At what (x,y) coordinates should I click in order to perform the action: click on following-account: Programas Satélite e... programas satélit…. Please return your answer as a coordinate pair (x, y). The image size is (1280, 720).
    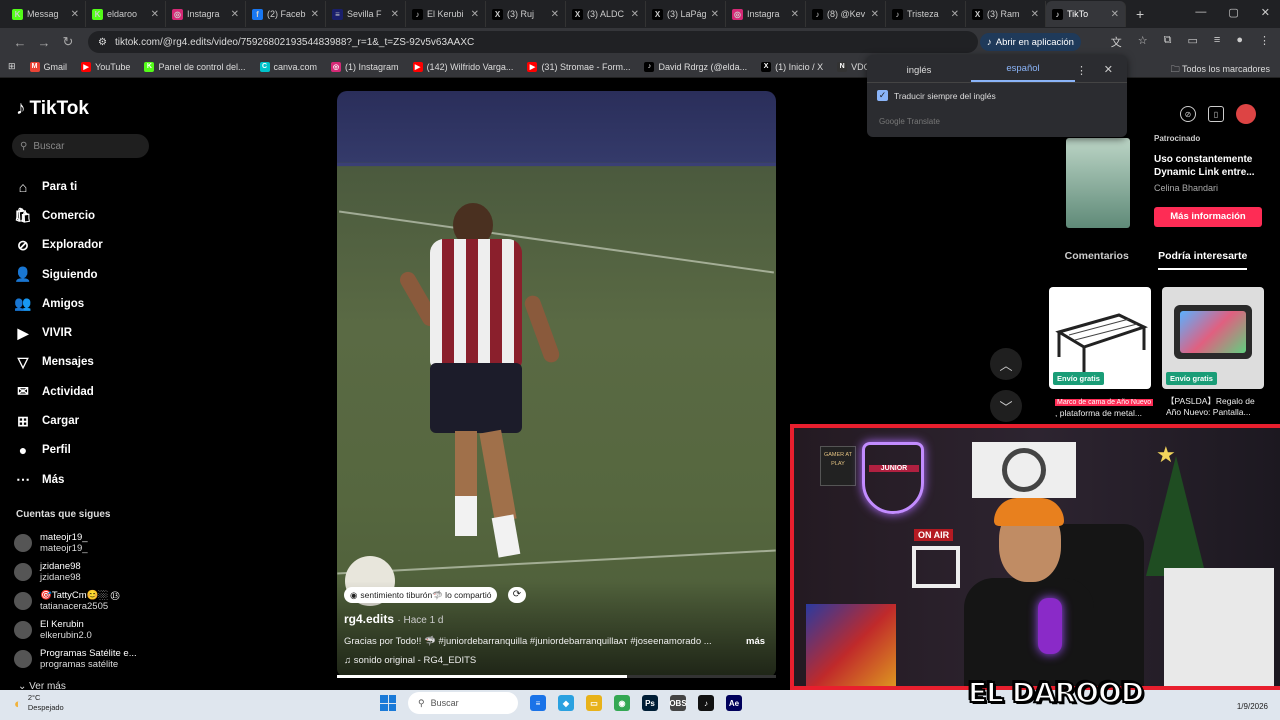
    Looking at the image, I should click on (75, 658).